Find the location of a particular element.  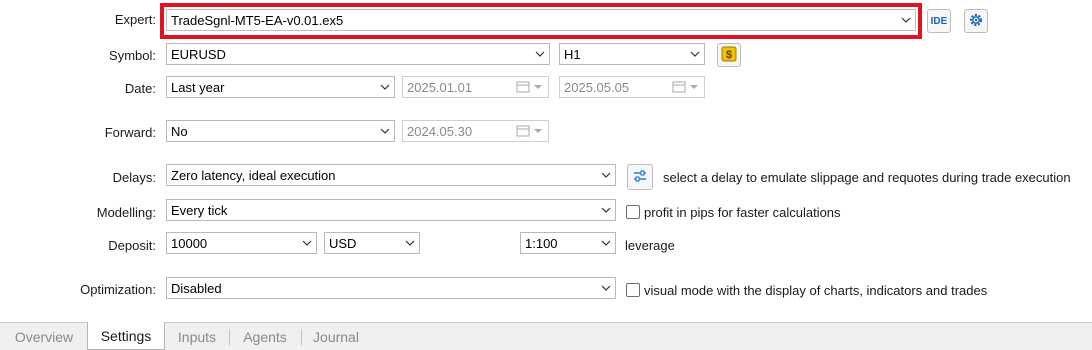

delay-settings-button is located at coordinates (640, 177).